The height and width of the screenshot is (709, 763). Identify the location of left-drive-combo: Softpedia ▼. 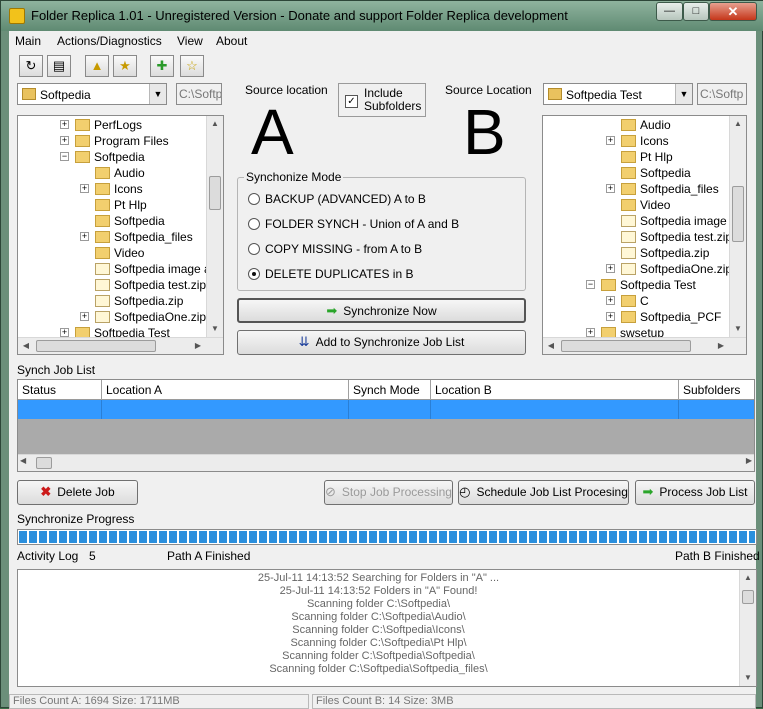
(92, 94).